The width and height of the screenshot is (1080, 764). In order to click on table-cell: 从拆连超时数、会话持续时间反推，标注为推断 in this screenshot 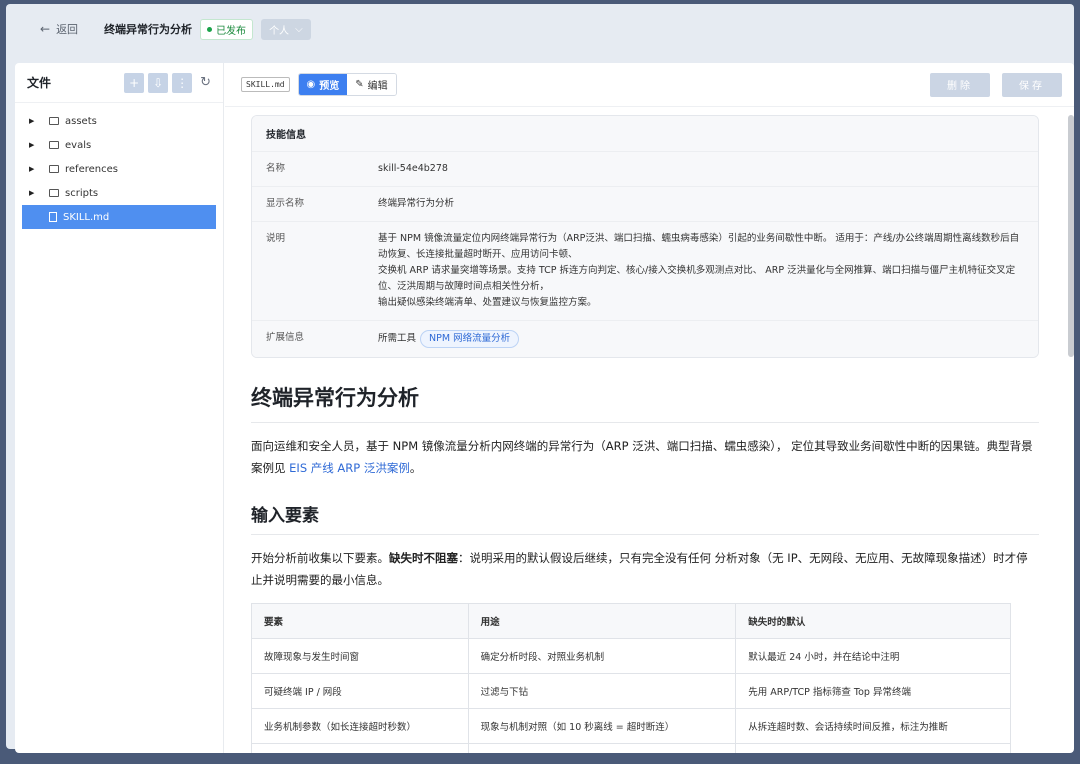, I will do `click(873, 726)`.